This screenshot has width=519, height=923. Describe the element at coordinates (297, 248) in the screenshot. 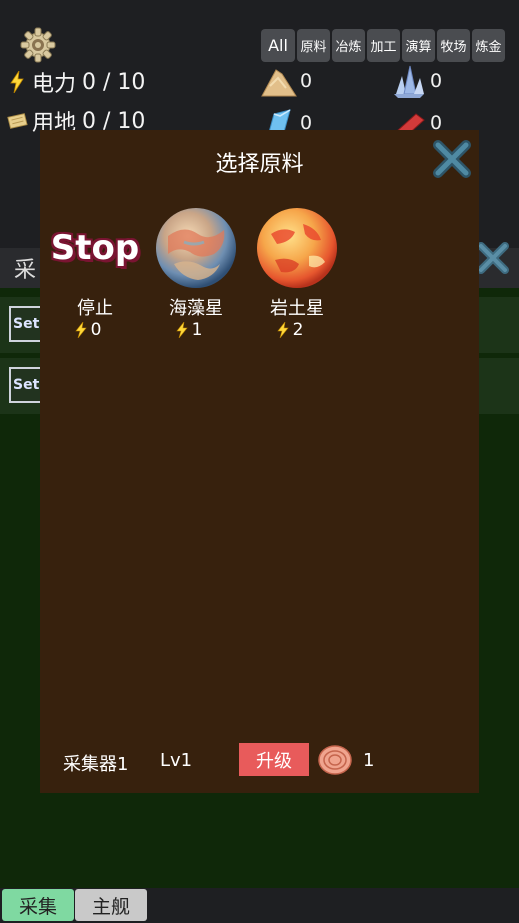

I see `rock-planet-icon` at that location.